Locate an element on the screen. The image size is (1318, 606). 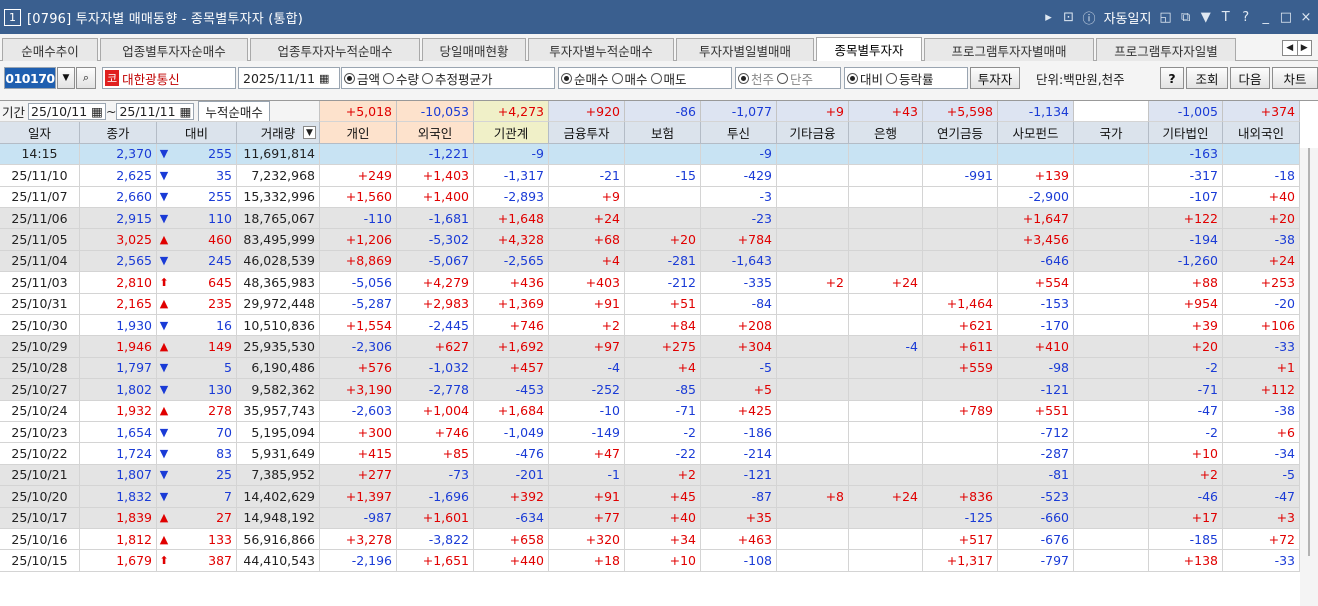
tab-scroll-right-icon: ▶ is located at coordinates (1304, 48).